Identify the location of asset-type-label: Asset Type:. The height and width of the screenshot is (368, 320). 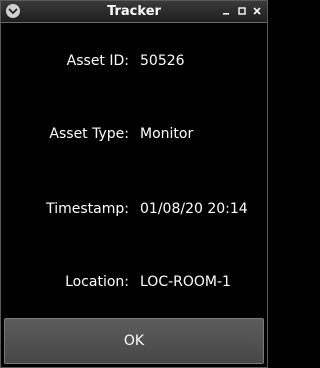
(89, 134).